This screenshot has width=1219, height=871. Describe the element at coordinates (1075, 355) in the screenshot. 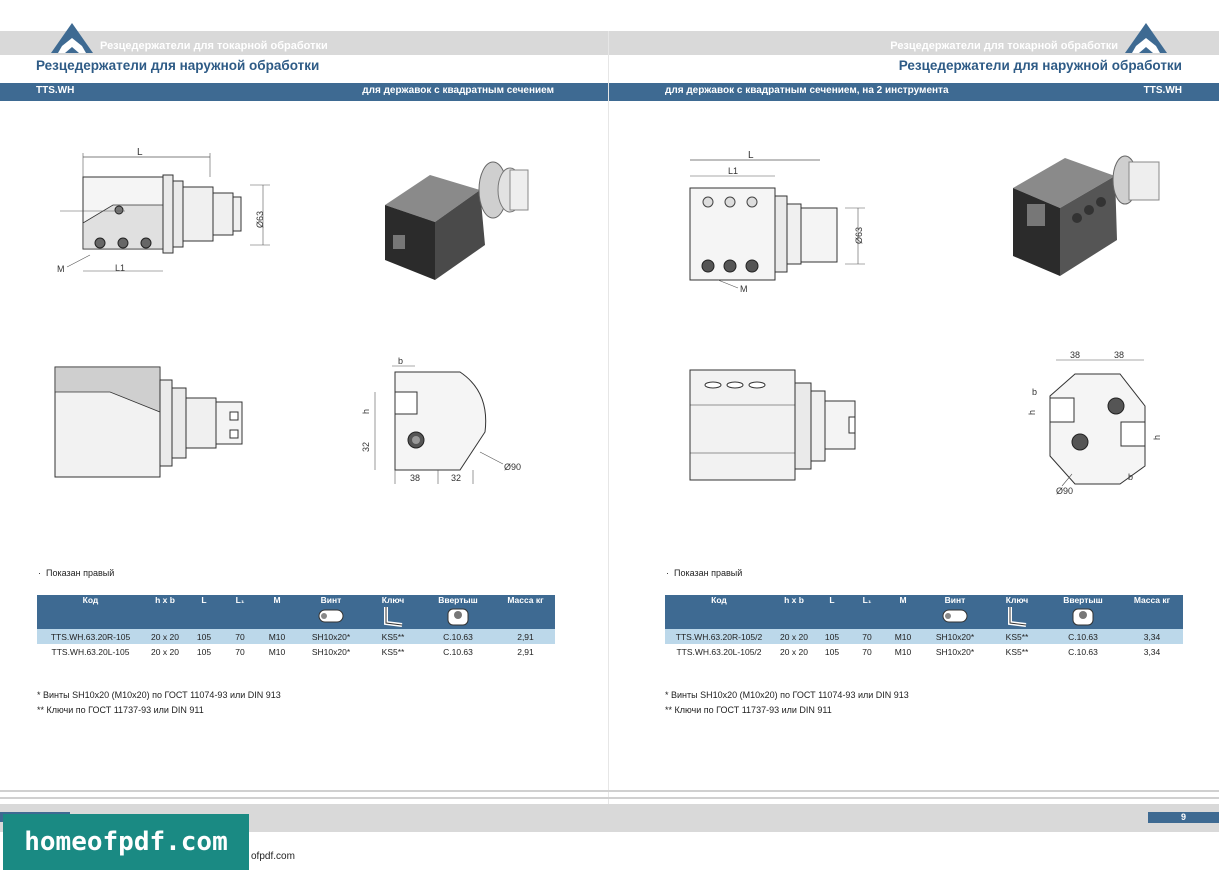

I see `dim-38-a: 38` at that location.